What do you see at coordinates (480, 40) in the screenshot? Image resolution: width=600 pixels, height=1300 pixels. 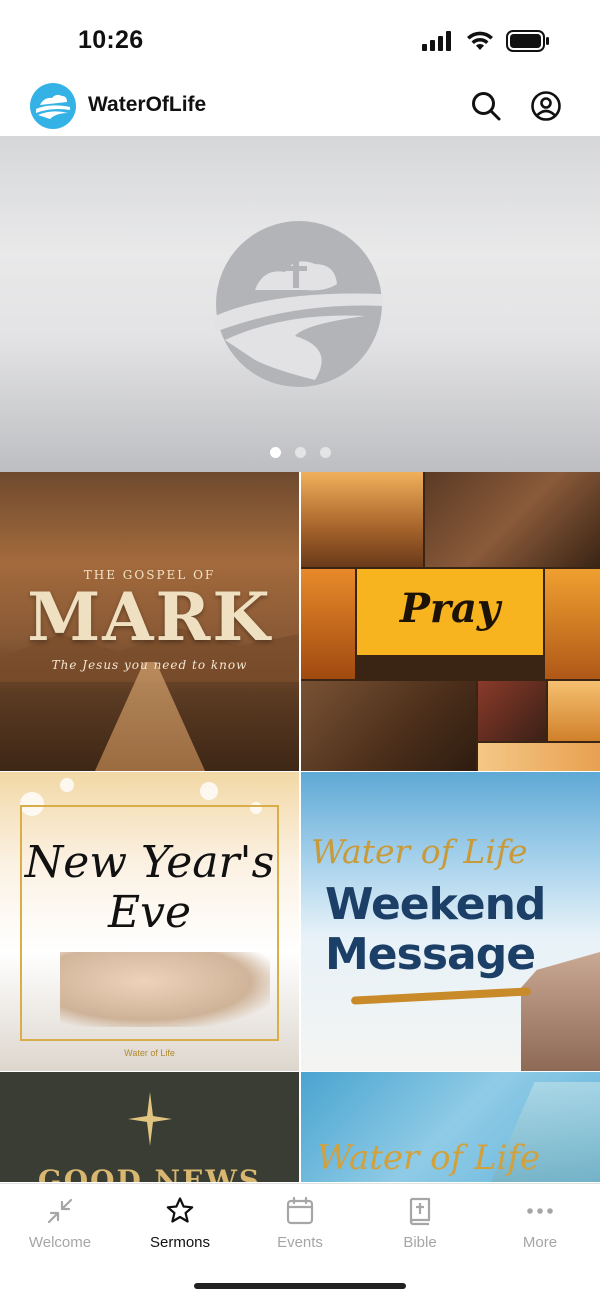 I see `wifi-icon` at bounding box center [480, 40].